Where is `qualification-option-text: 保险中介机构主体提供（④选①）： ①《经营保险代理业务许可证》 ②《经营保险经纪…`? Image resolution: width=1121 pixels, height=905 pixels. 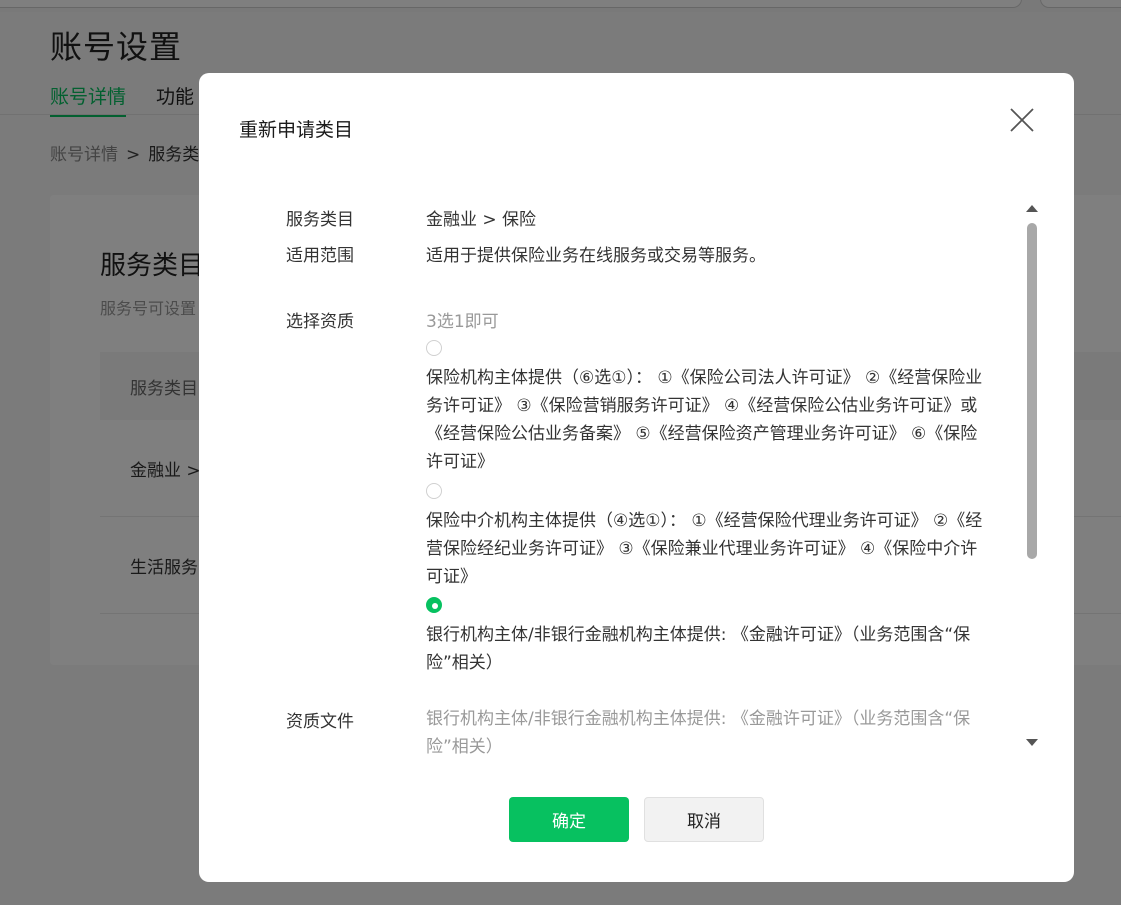 qualification-option-text: 保险中介机构主体提供（④选①）： ①《经营保险代理业务许可证》 ②《经营保险经纪… is located at coordinates (706, 549).